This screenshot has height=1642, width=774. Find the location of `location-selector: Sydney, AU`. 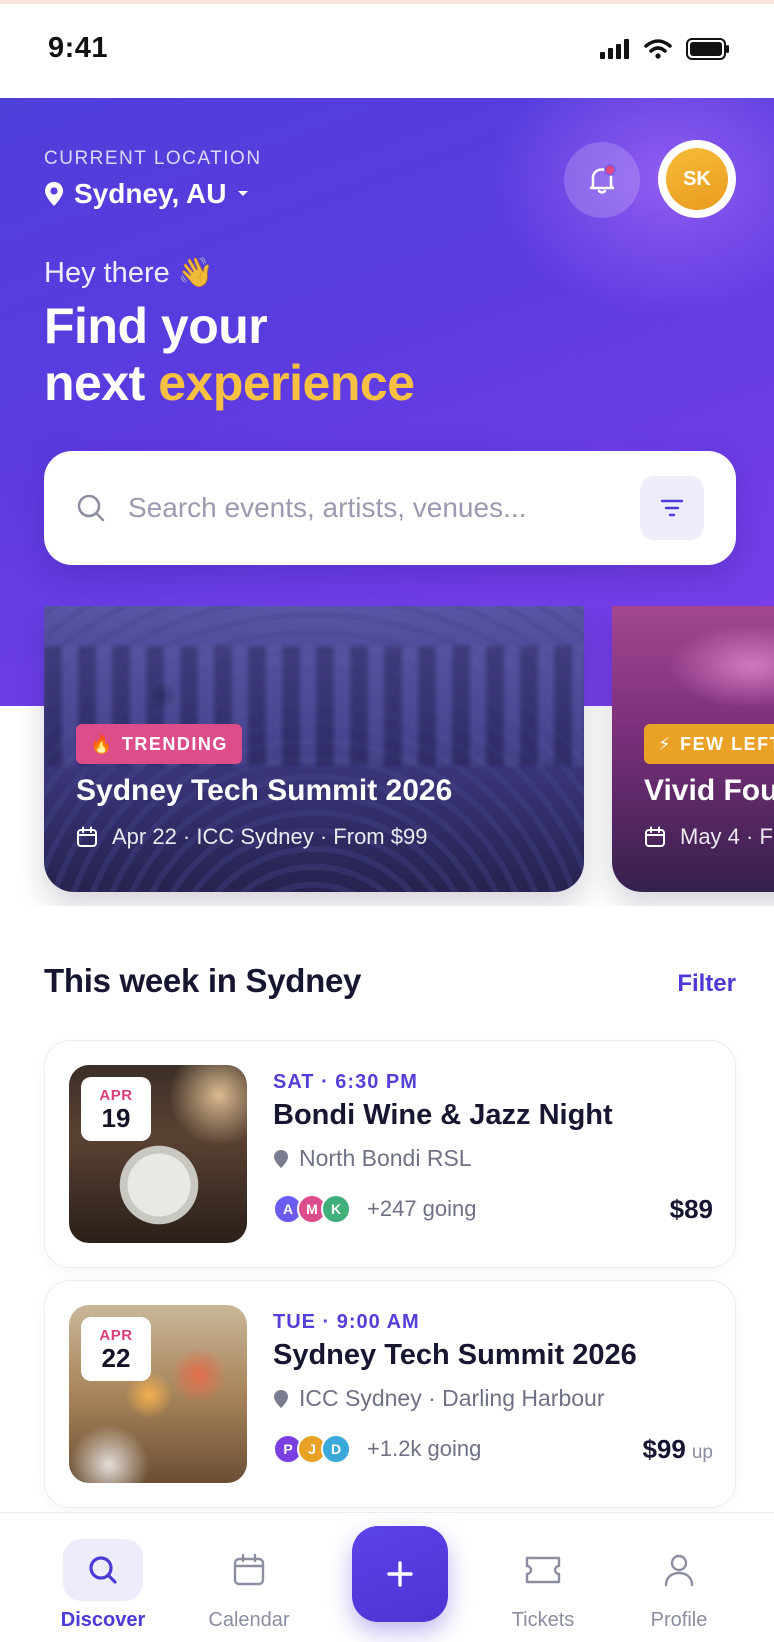

location-selector: Sydney, AU is located at coordinates (147, 194).